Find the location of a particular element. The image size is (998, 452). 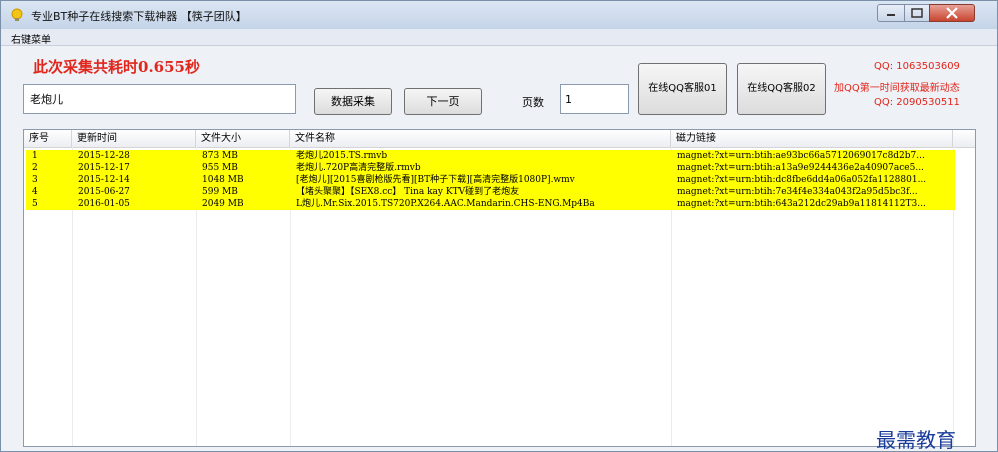

qq-group-note: 加QQ第一时间获取最新动态 is located at coordinates (897, 88).